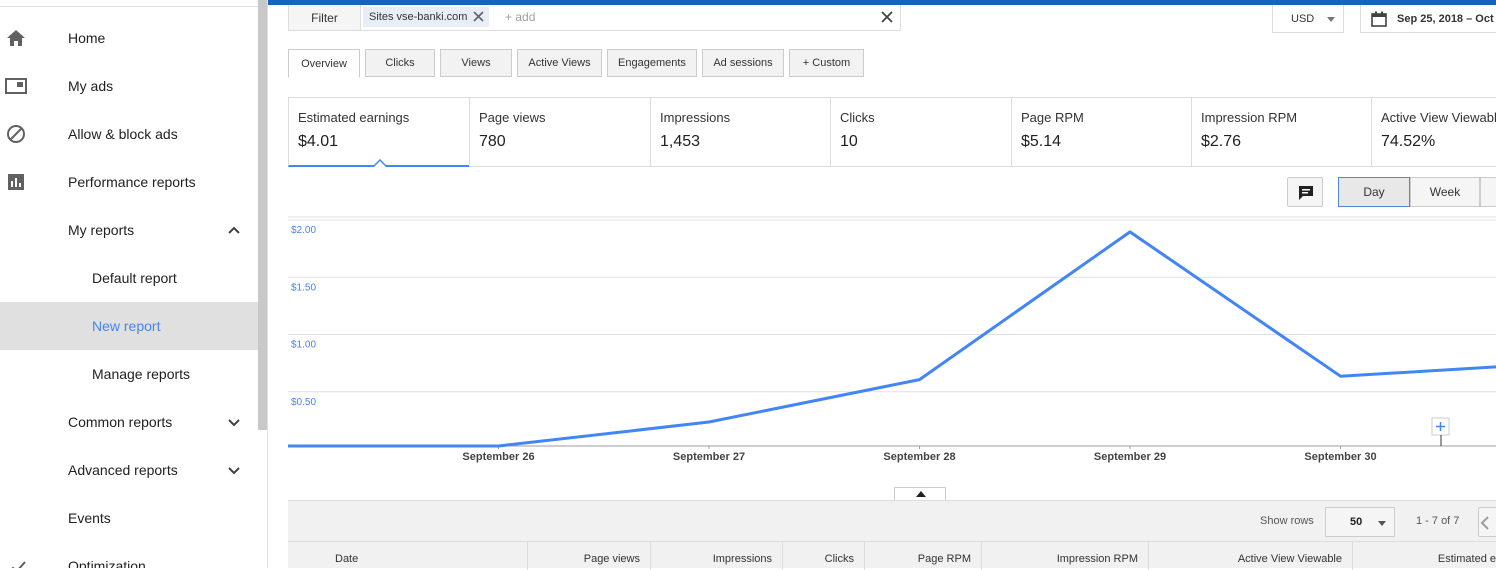 This screenshot has height=570, width=1496. Describe the element at coordinates (1287, 521) in the screenshot. I see `show-rows-label: Show rows` at that location.